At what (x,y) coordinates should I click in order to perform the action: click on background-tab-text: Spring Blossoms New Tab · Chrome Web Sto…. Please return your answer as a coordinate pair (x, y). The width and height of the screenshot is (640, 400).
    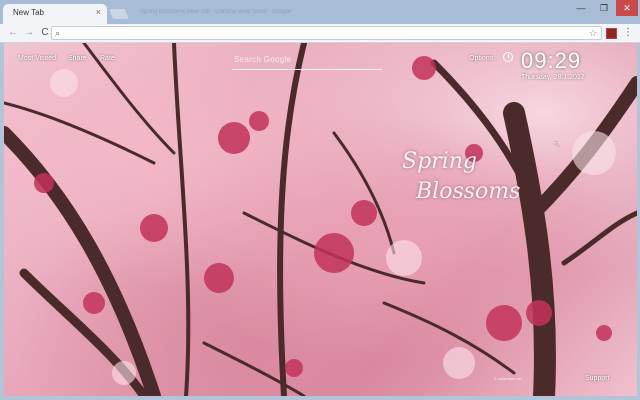
    Looking at the image, I should click on (216, 12).